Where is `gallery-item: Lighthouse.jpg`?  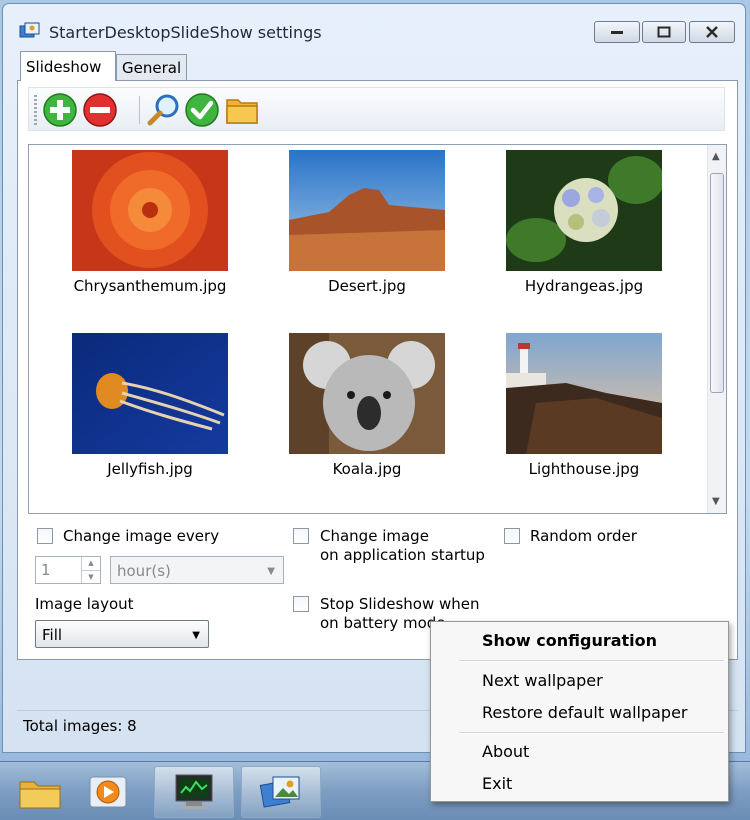
gallery-item: Lighthouse.jpg is located at coordinates (584, 405).